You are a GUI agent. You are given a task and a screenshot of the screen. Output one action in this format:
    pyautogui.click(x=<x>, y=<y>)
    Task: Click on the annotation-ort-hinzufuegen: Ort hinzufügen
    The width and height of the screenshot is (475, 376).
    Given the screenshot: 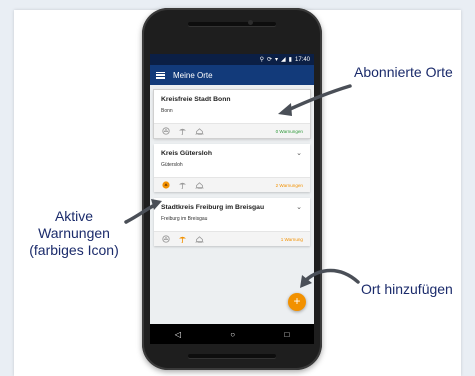 What is the action you would take?
    pyautogui.click(x=407, y=289)
    